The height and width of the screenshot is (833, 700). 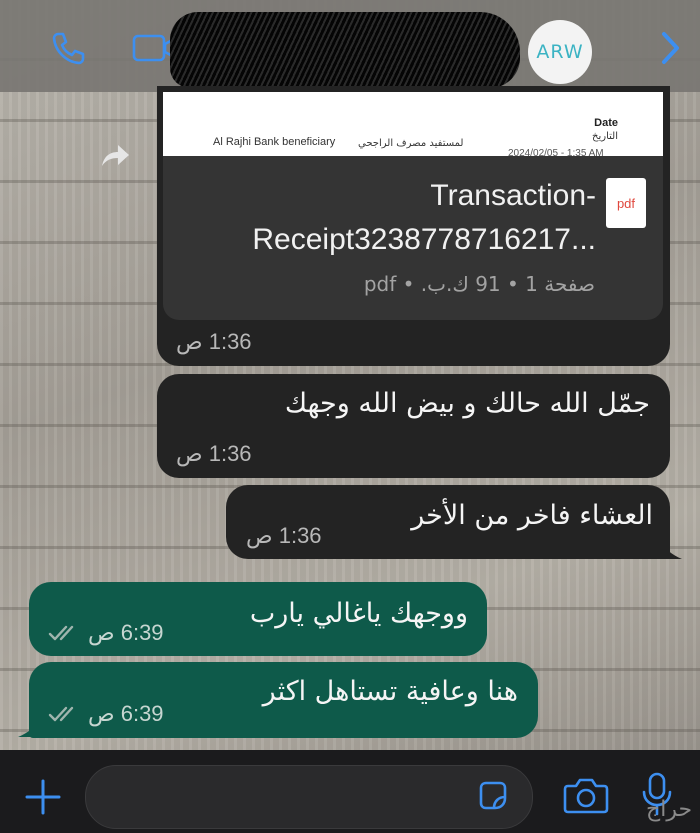 I want to click on voice-call-button, so click(x=68, y=48).